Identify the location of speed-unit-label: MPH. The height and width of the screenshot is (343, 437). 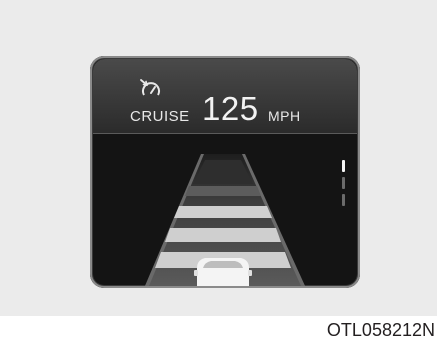
(284, 116).